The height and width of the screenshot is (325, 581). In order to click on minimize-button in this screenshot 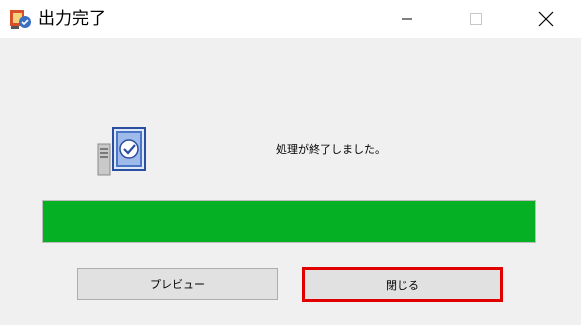, I will do `click(407, 19)`.